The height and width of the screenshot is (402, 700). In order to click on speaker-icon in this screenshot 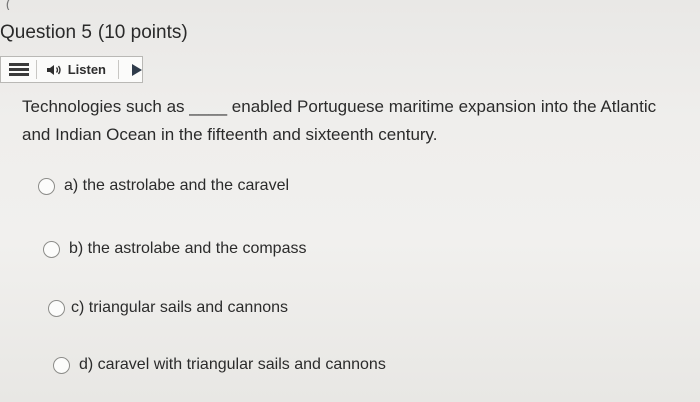, I will do `click(53, 69)`.